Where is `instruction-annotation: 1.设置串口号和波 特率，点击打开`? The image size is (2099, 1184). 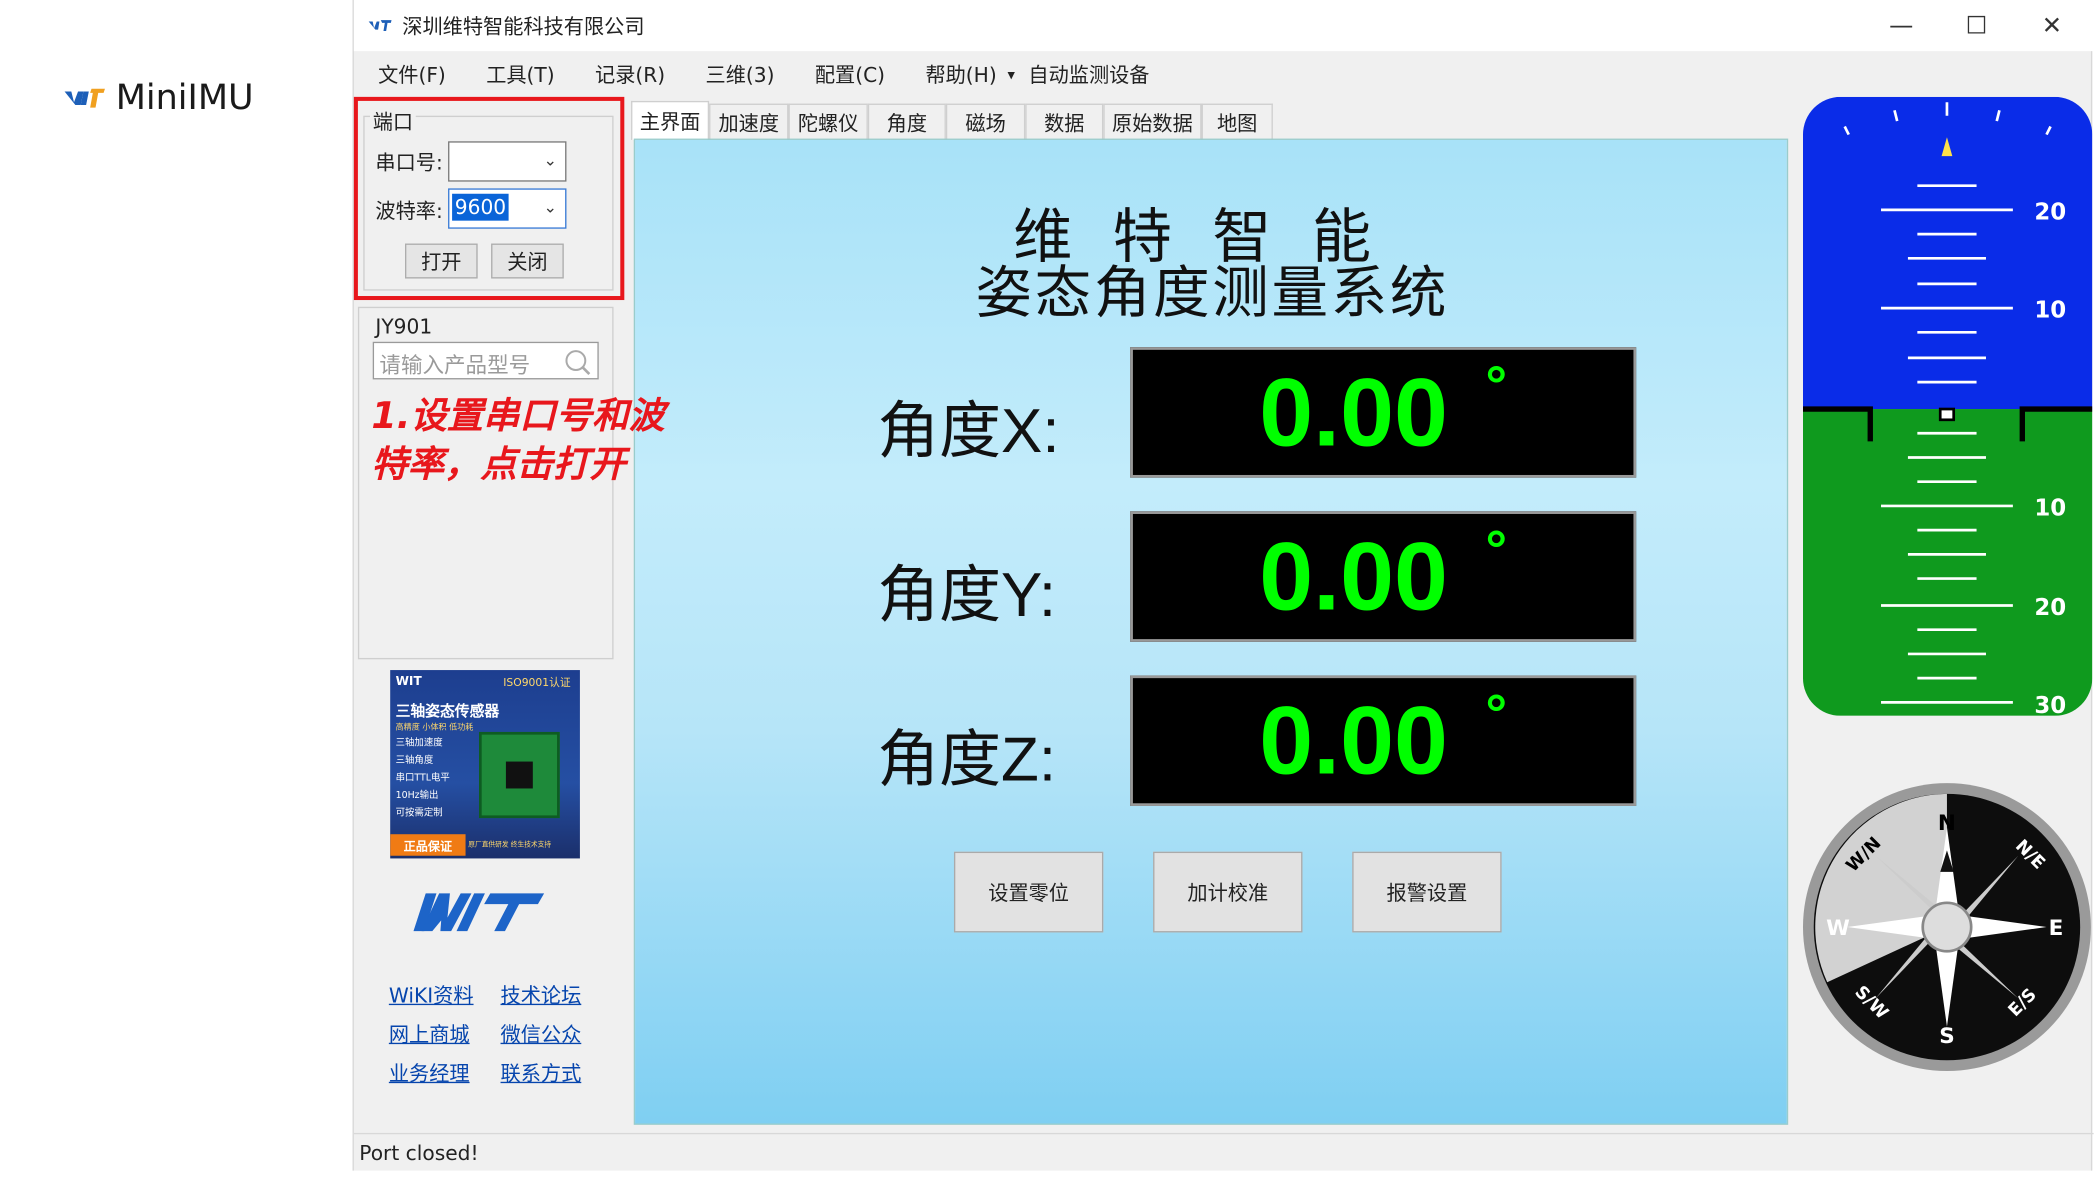 instruction-annotation: 1.设置串口号和波 特率，点击打开 is located at coordinates (518, 440).